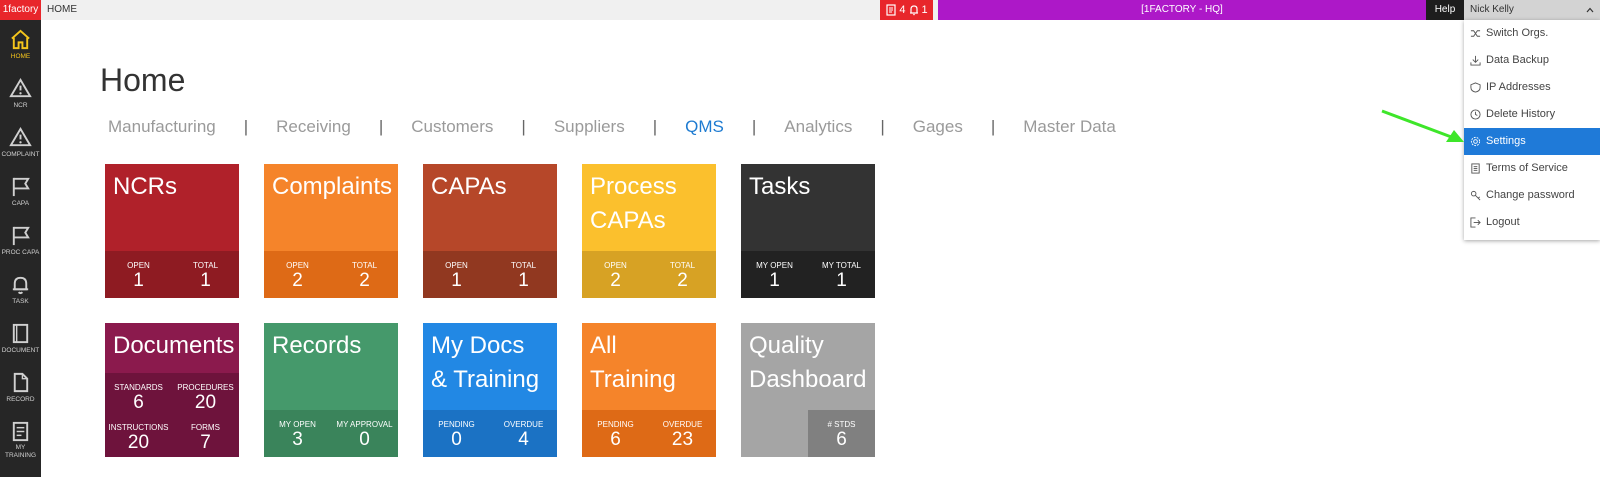 The width and height of the screenshot is (1600, 477). Describe the element at coordinates (452, 127) in the screenshot. I see `tab-customers: Customers` at that location.